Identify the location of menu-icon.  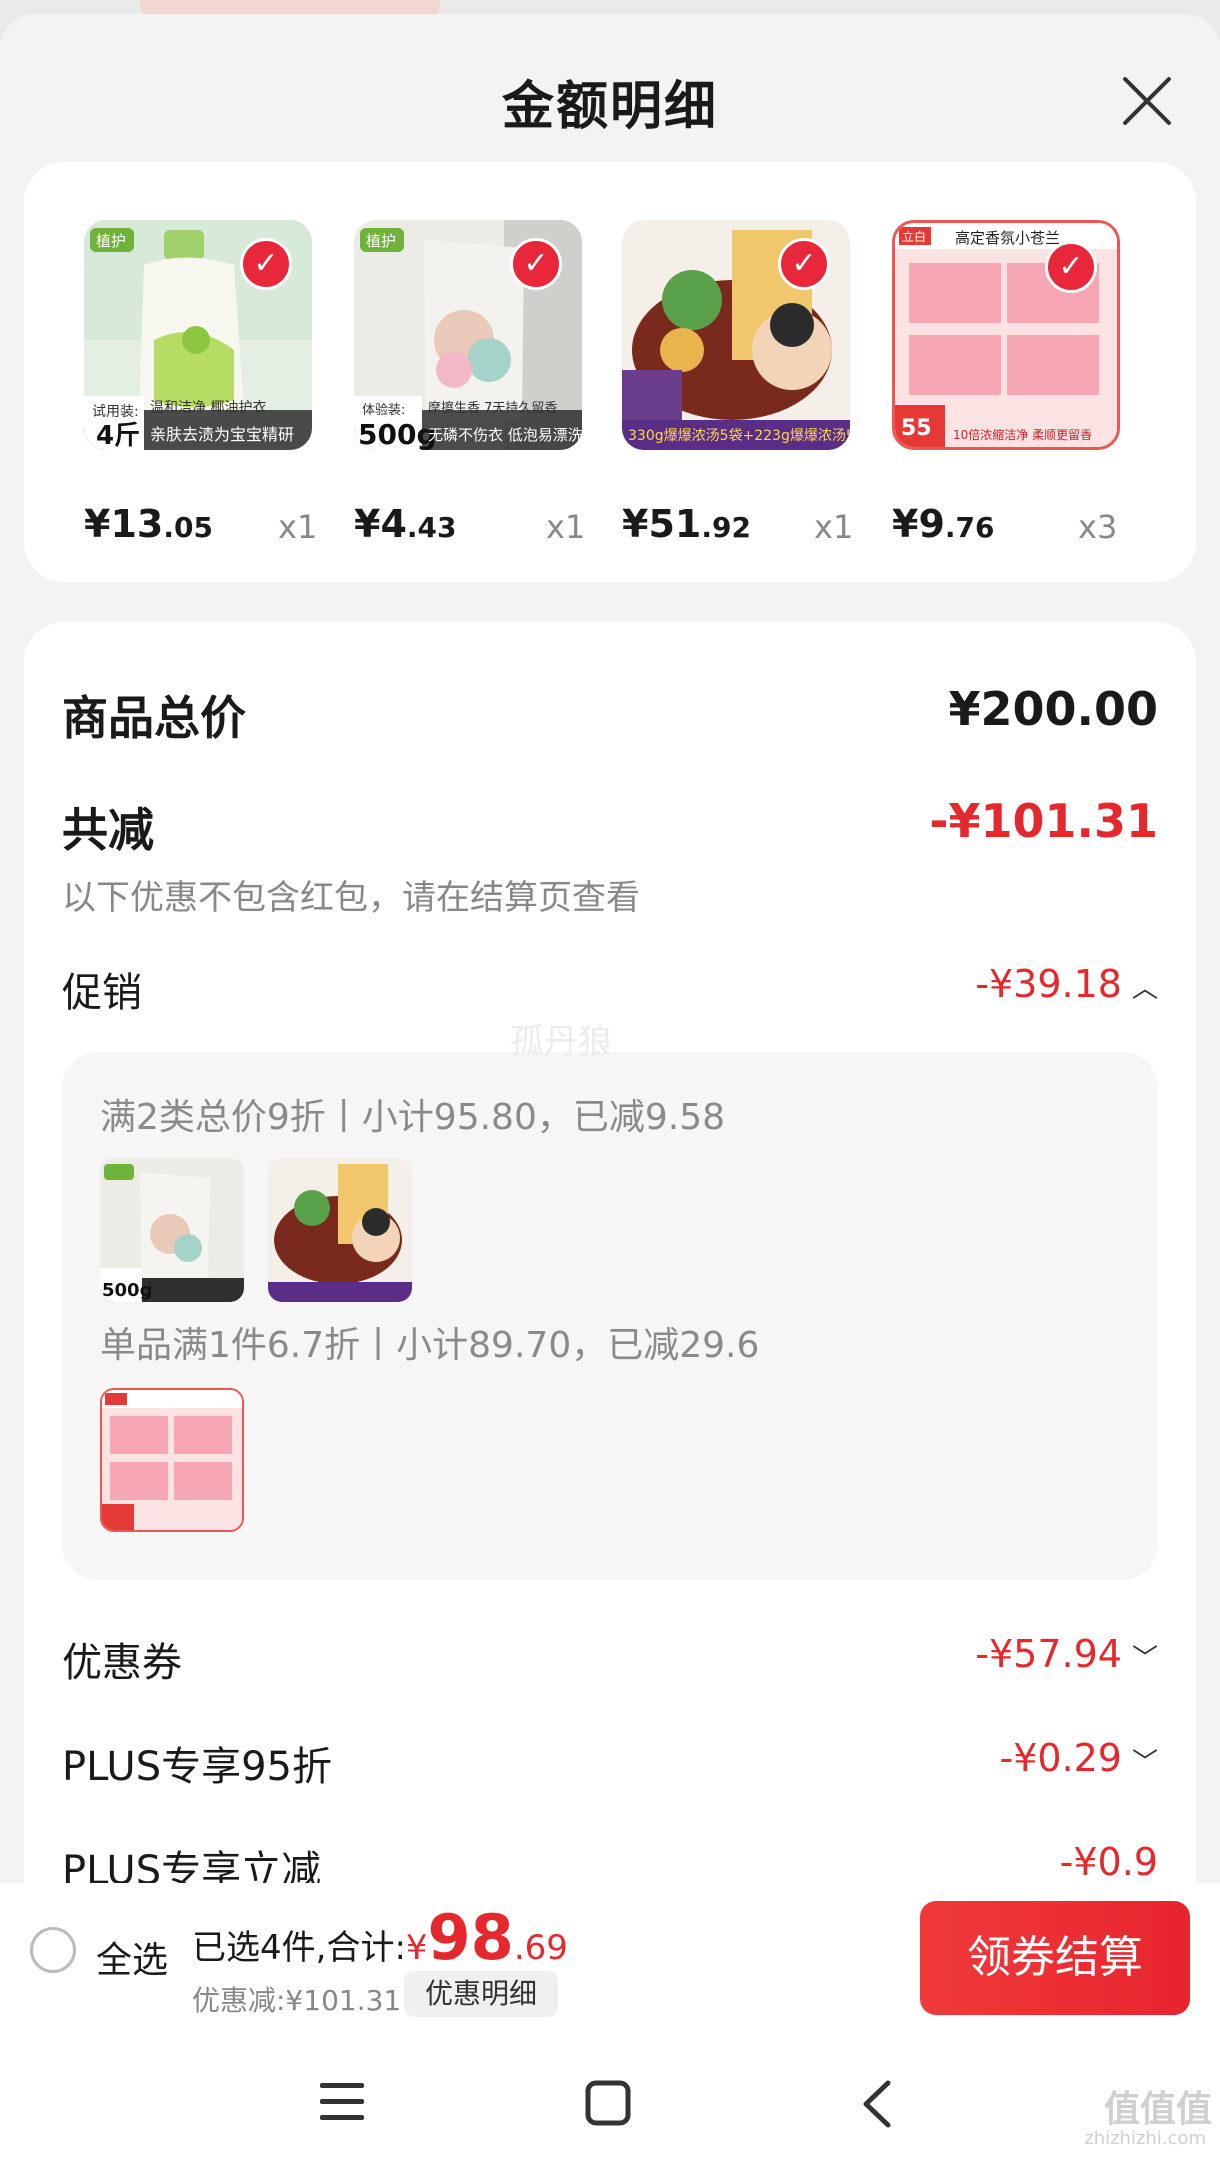
(342, 2104).